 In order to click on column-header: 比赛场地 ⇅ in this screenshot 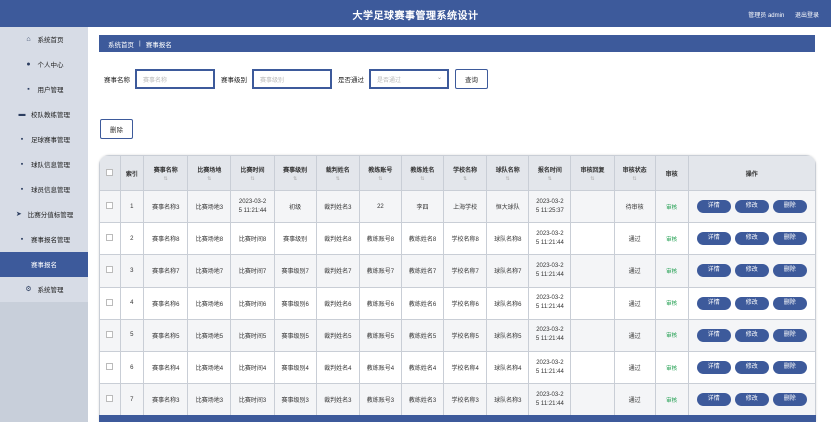, I will do `click(209, 173)`.